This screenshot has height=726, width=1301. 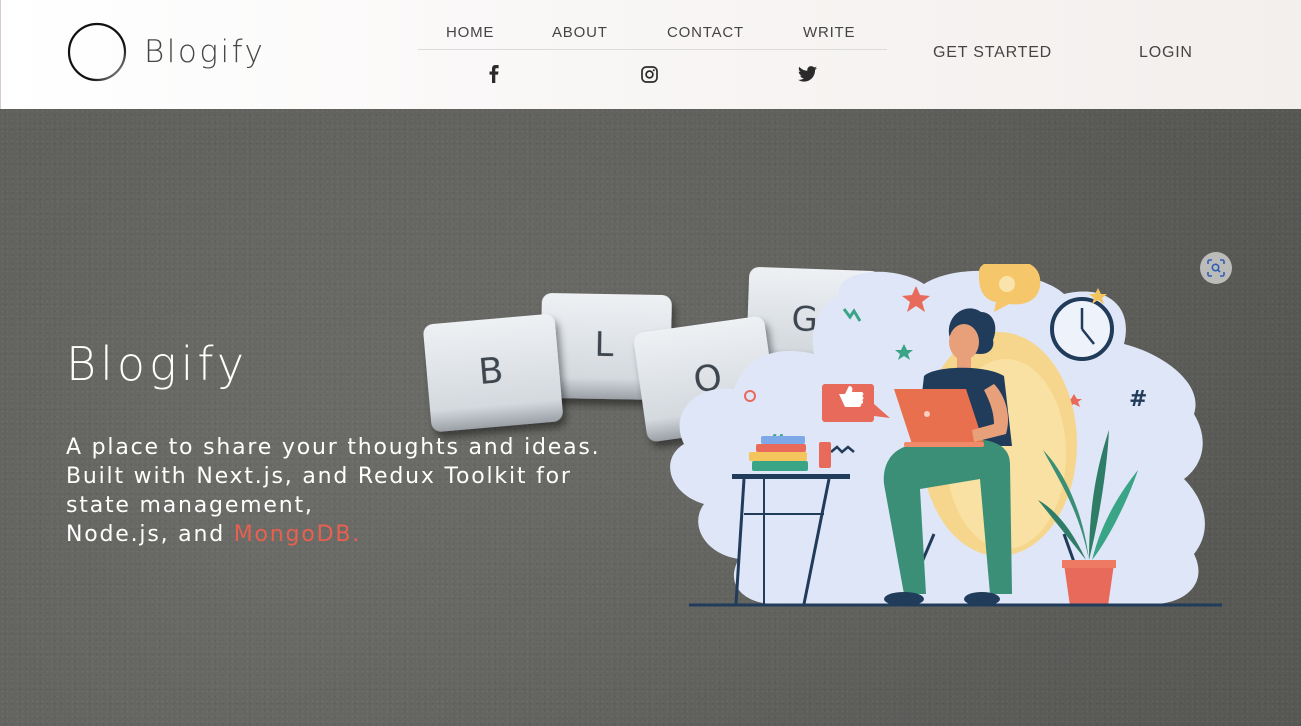 I want to click on instagram-link, so click(x=649, y=74).